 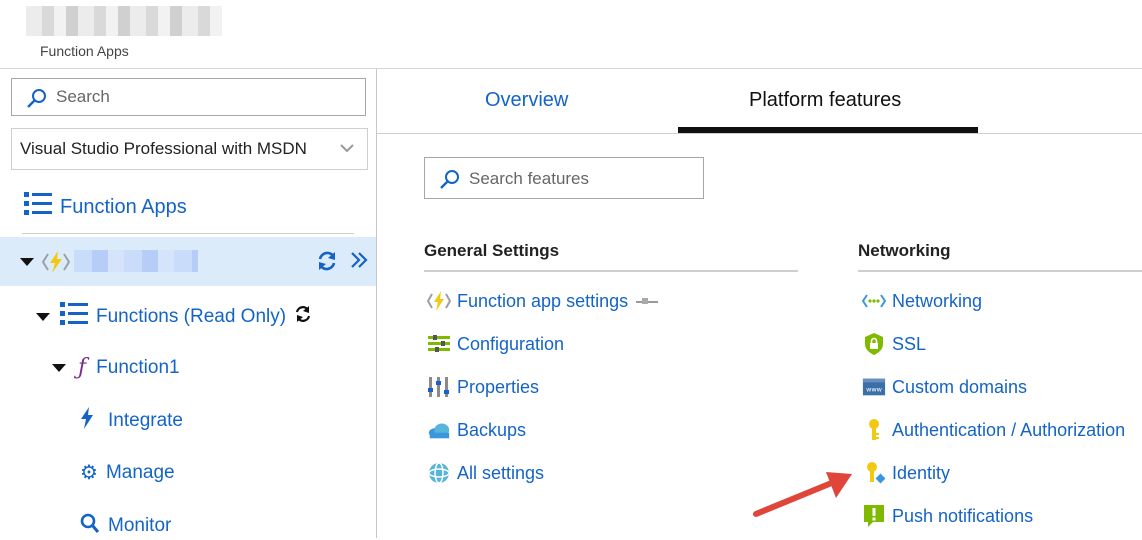 What do you see at coordinates (303, 317) in the screenshot?
I see `sync-icon` at bounding box center [303, 317].